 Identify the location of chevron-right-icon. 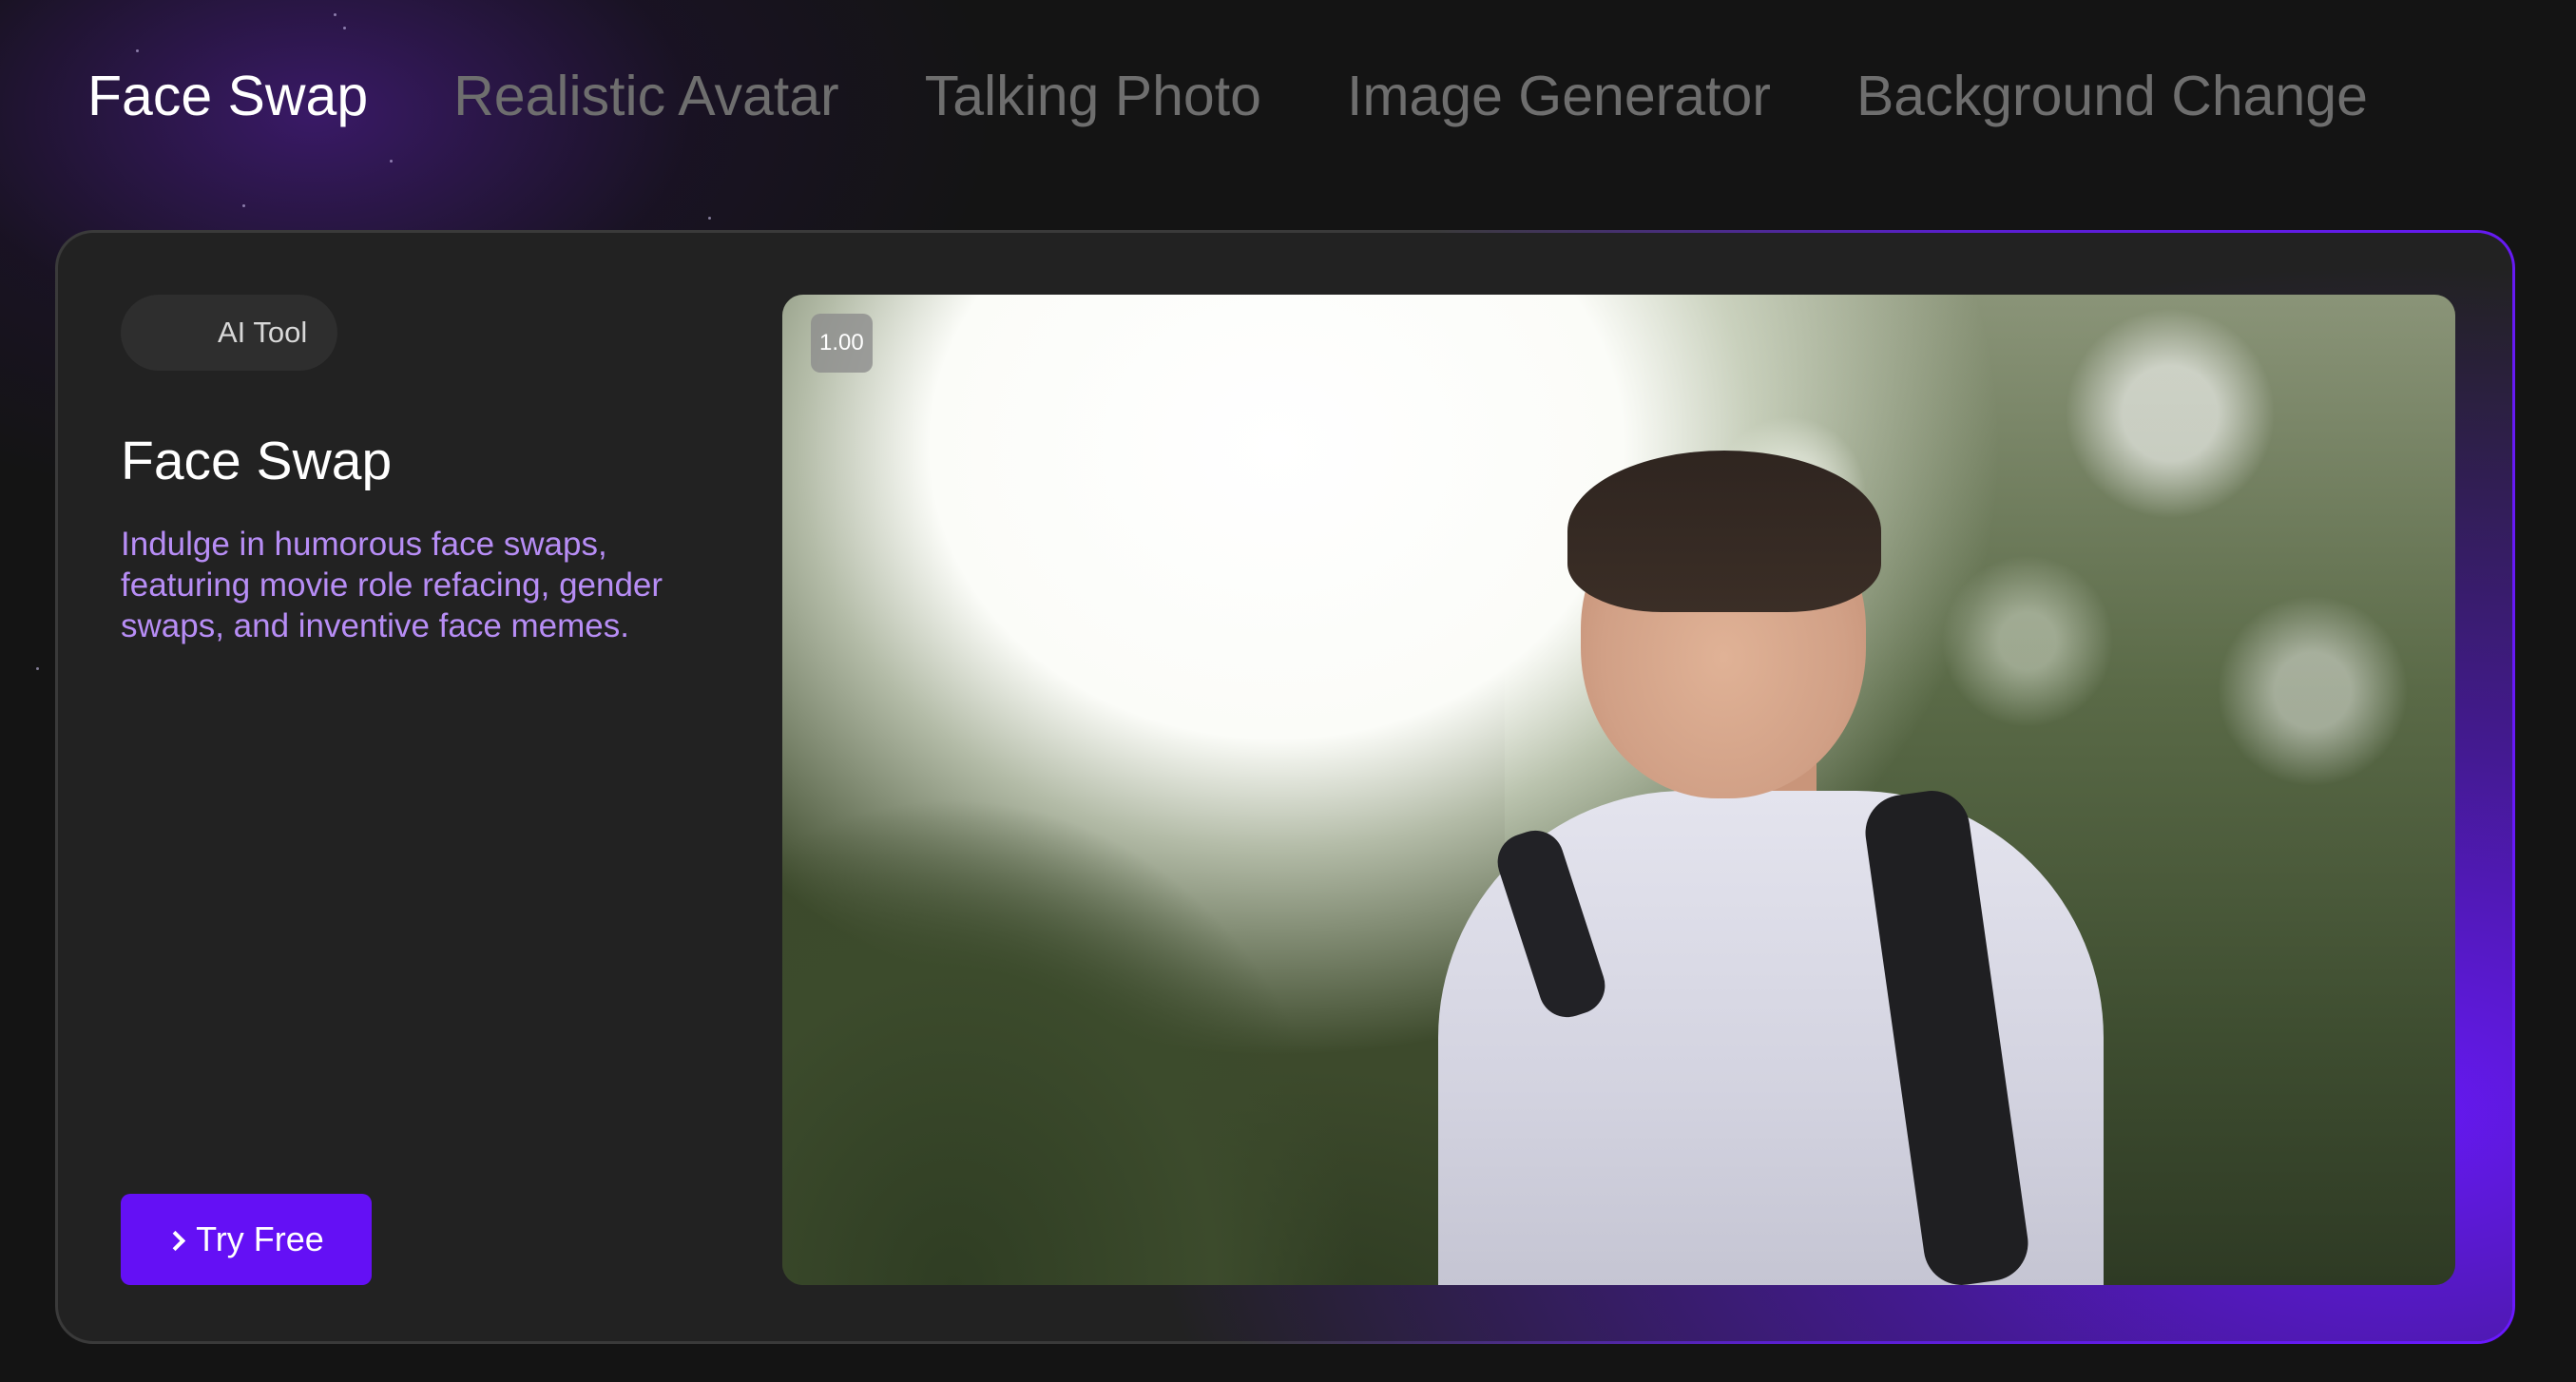
(176, 1241).